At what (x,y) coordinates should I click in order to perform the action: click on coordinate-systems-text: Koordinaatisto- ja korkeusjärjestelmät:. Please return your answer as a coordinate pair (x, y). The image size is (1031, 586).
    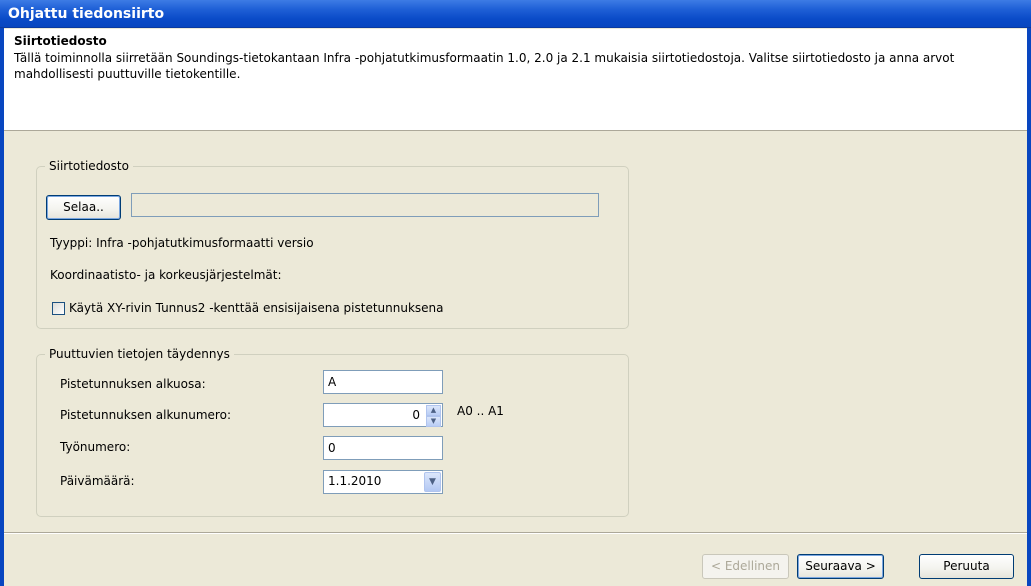
    Looking at the image, I should click on (166, 275).